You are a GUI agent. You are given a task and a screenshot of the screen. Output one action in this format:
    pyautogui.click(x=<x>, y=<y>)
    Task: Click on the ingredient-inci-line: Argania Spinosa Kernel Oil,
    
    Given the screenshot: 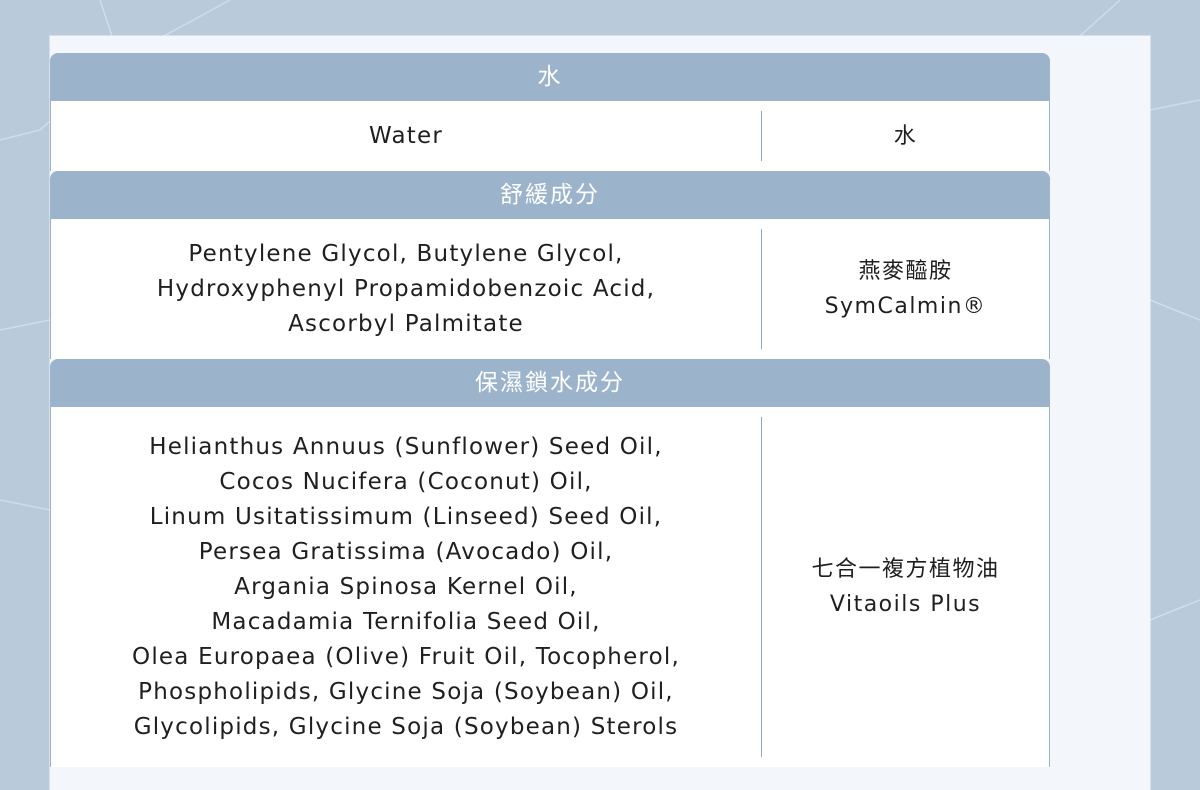 What is the action you would take?
    pyautogui.click(x=406, y=586)
    